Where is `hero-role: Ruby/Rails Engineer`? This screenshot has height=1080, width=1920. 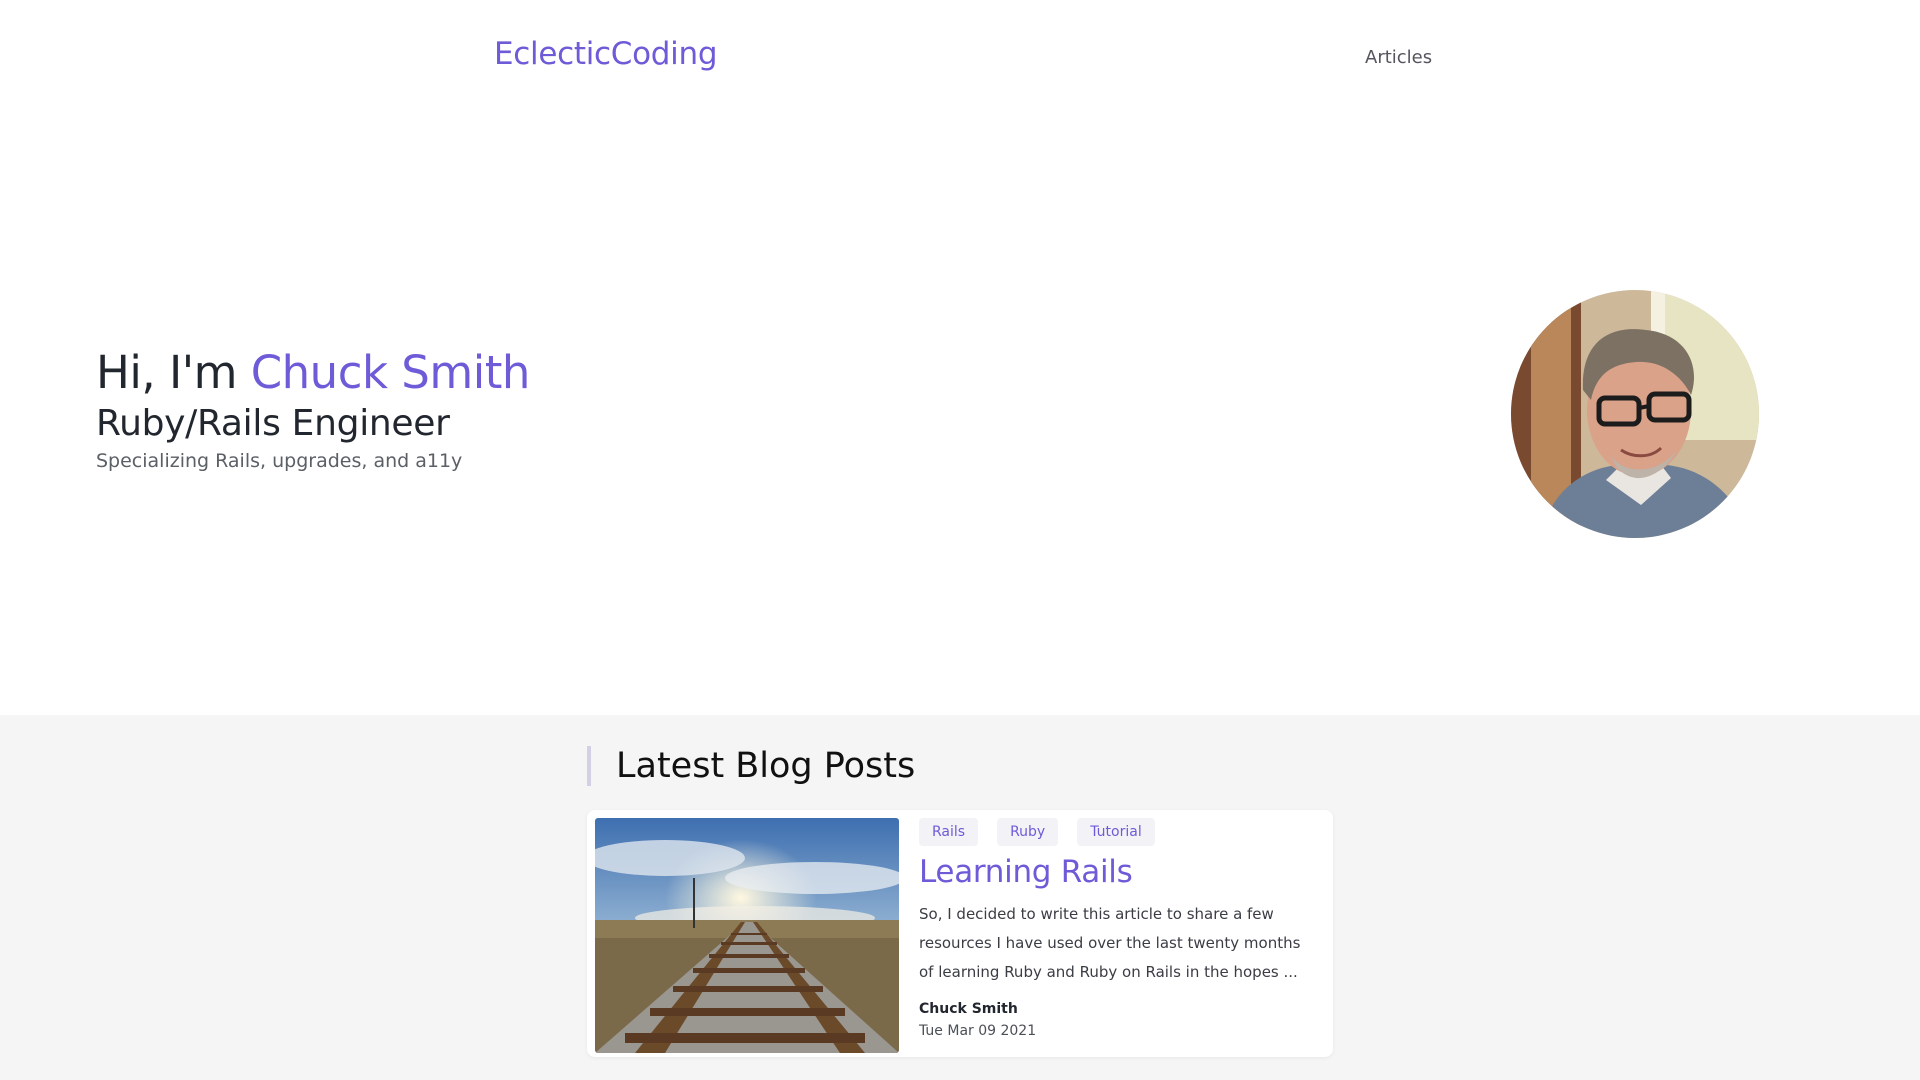 hero-role: Ruby/Rails Engineer is located at coordinates (273, 423).